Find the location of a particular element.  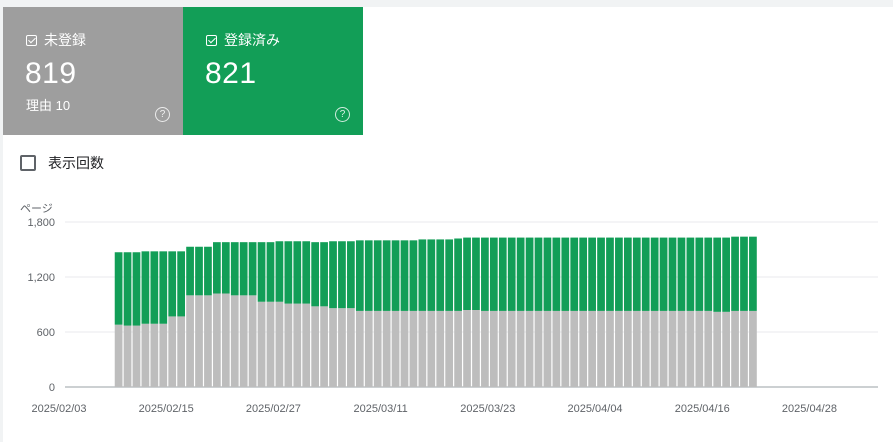

x-tick-label: 2025/02/03 is located at coordinates (58, 409).